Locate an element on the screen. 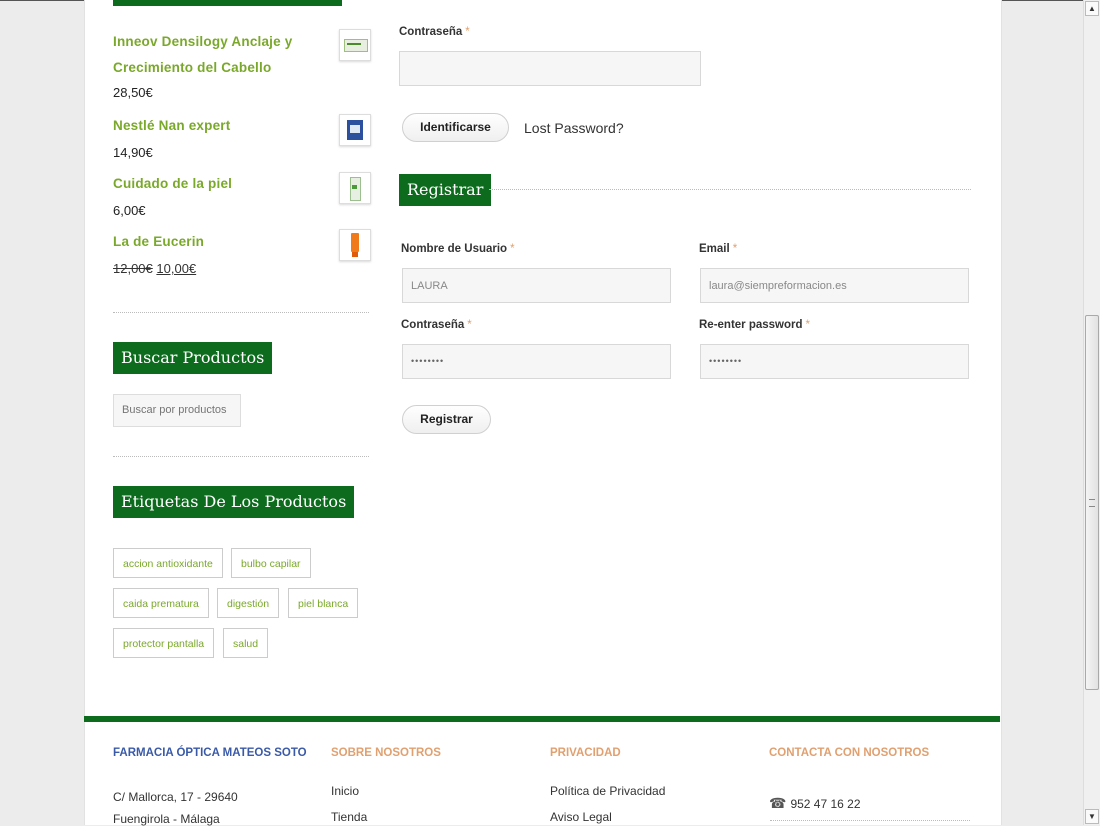  register-button: Registrar is located at coordinates (446, 419).